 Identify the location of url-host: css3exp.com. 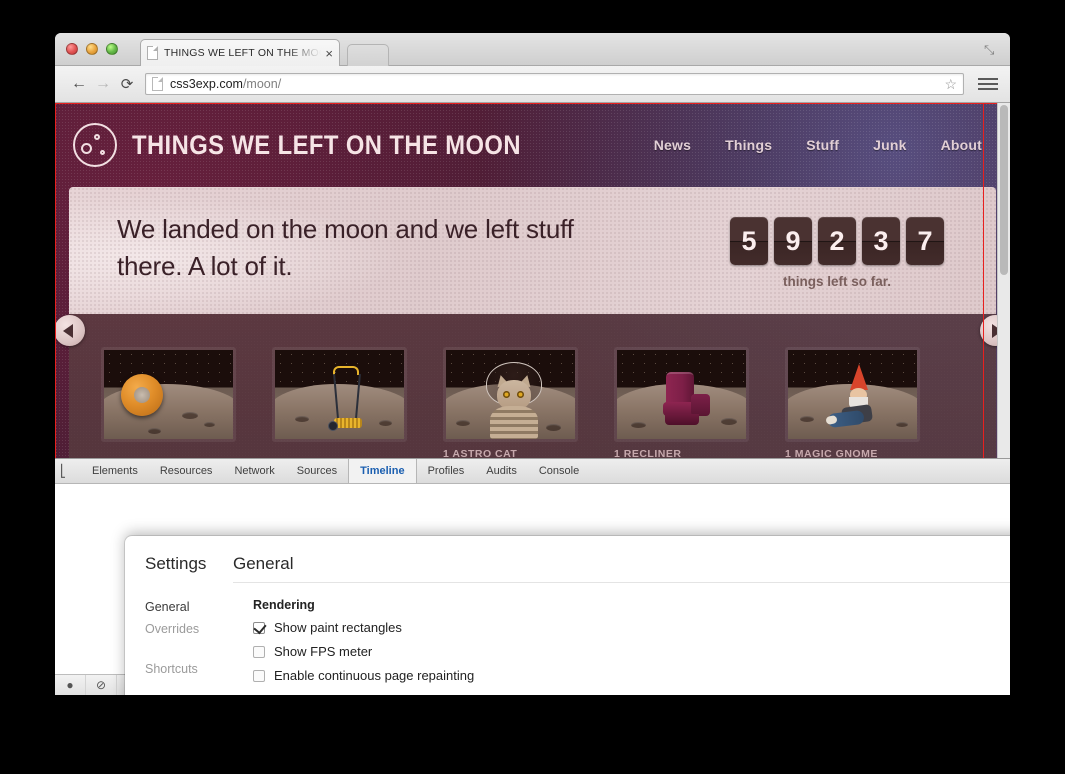
(206, 84).